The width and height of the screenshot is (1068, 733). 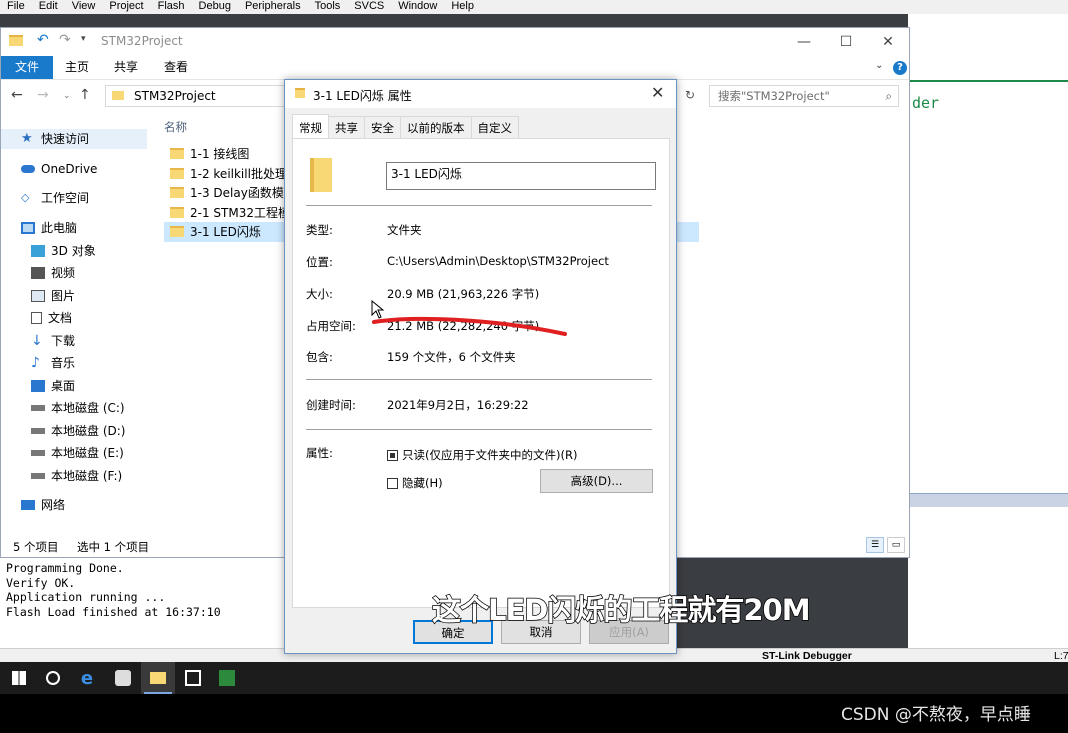 I want to click on nav-item-desktop: 桌面, so click(x=53, y=386).